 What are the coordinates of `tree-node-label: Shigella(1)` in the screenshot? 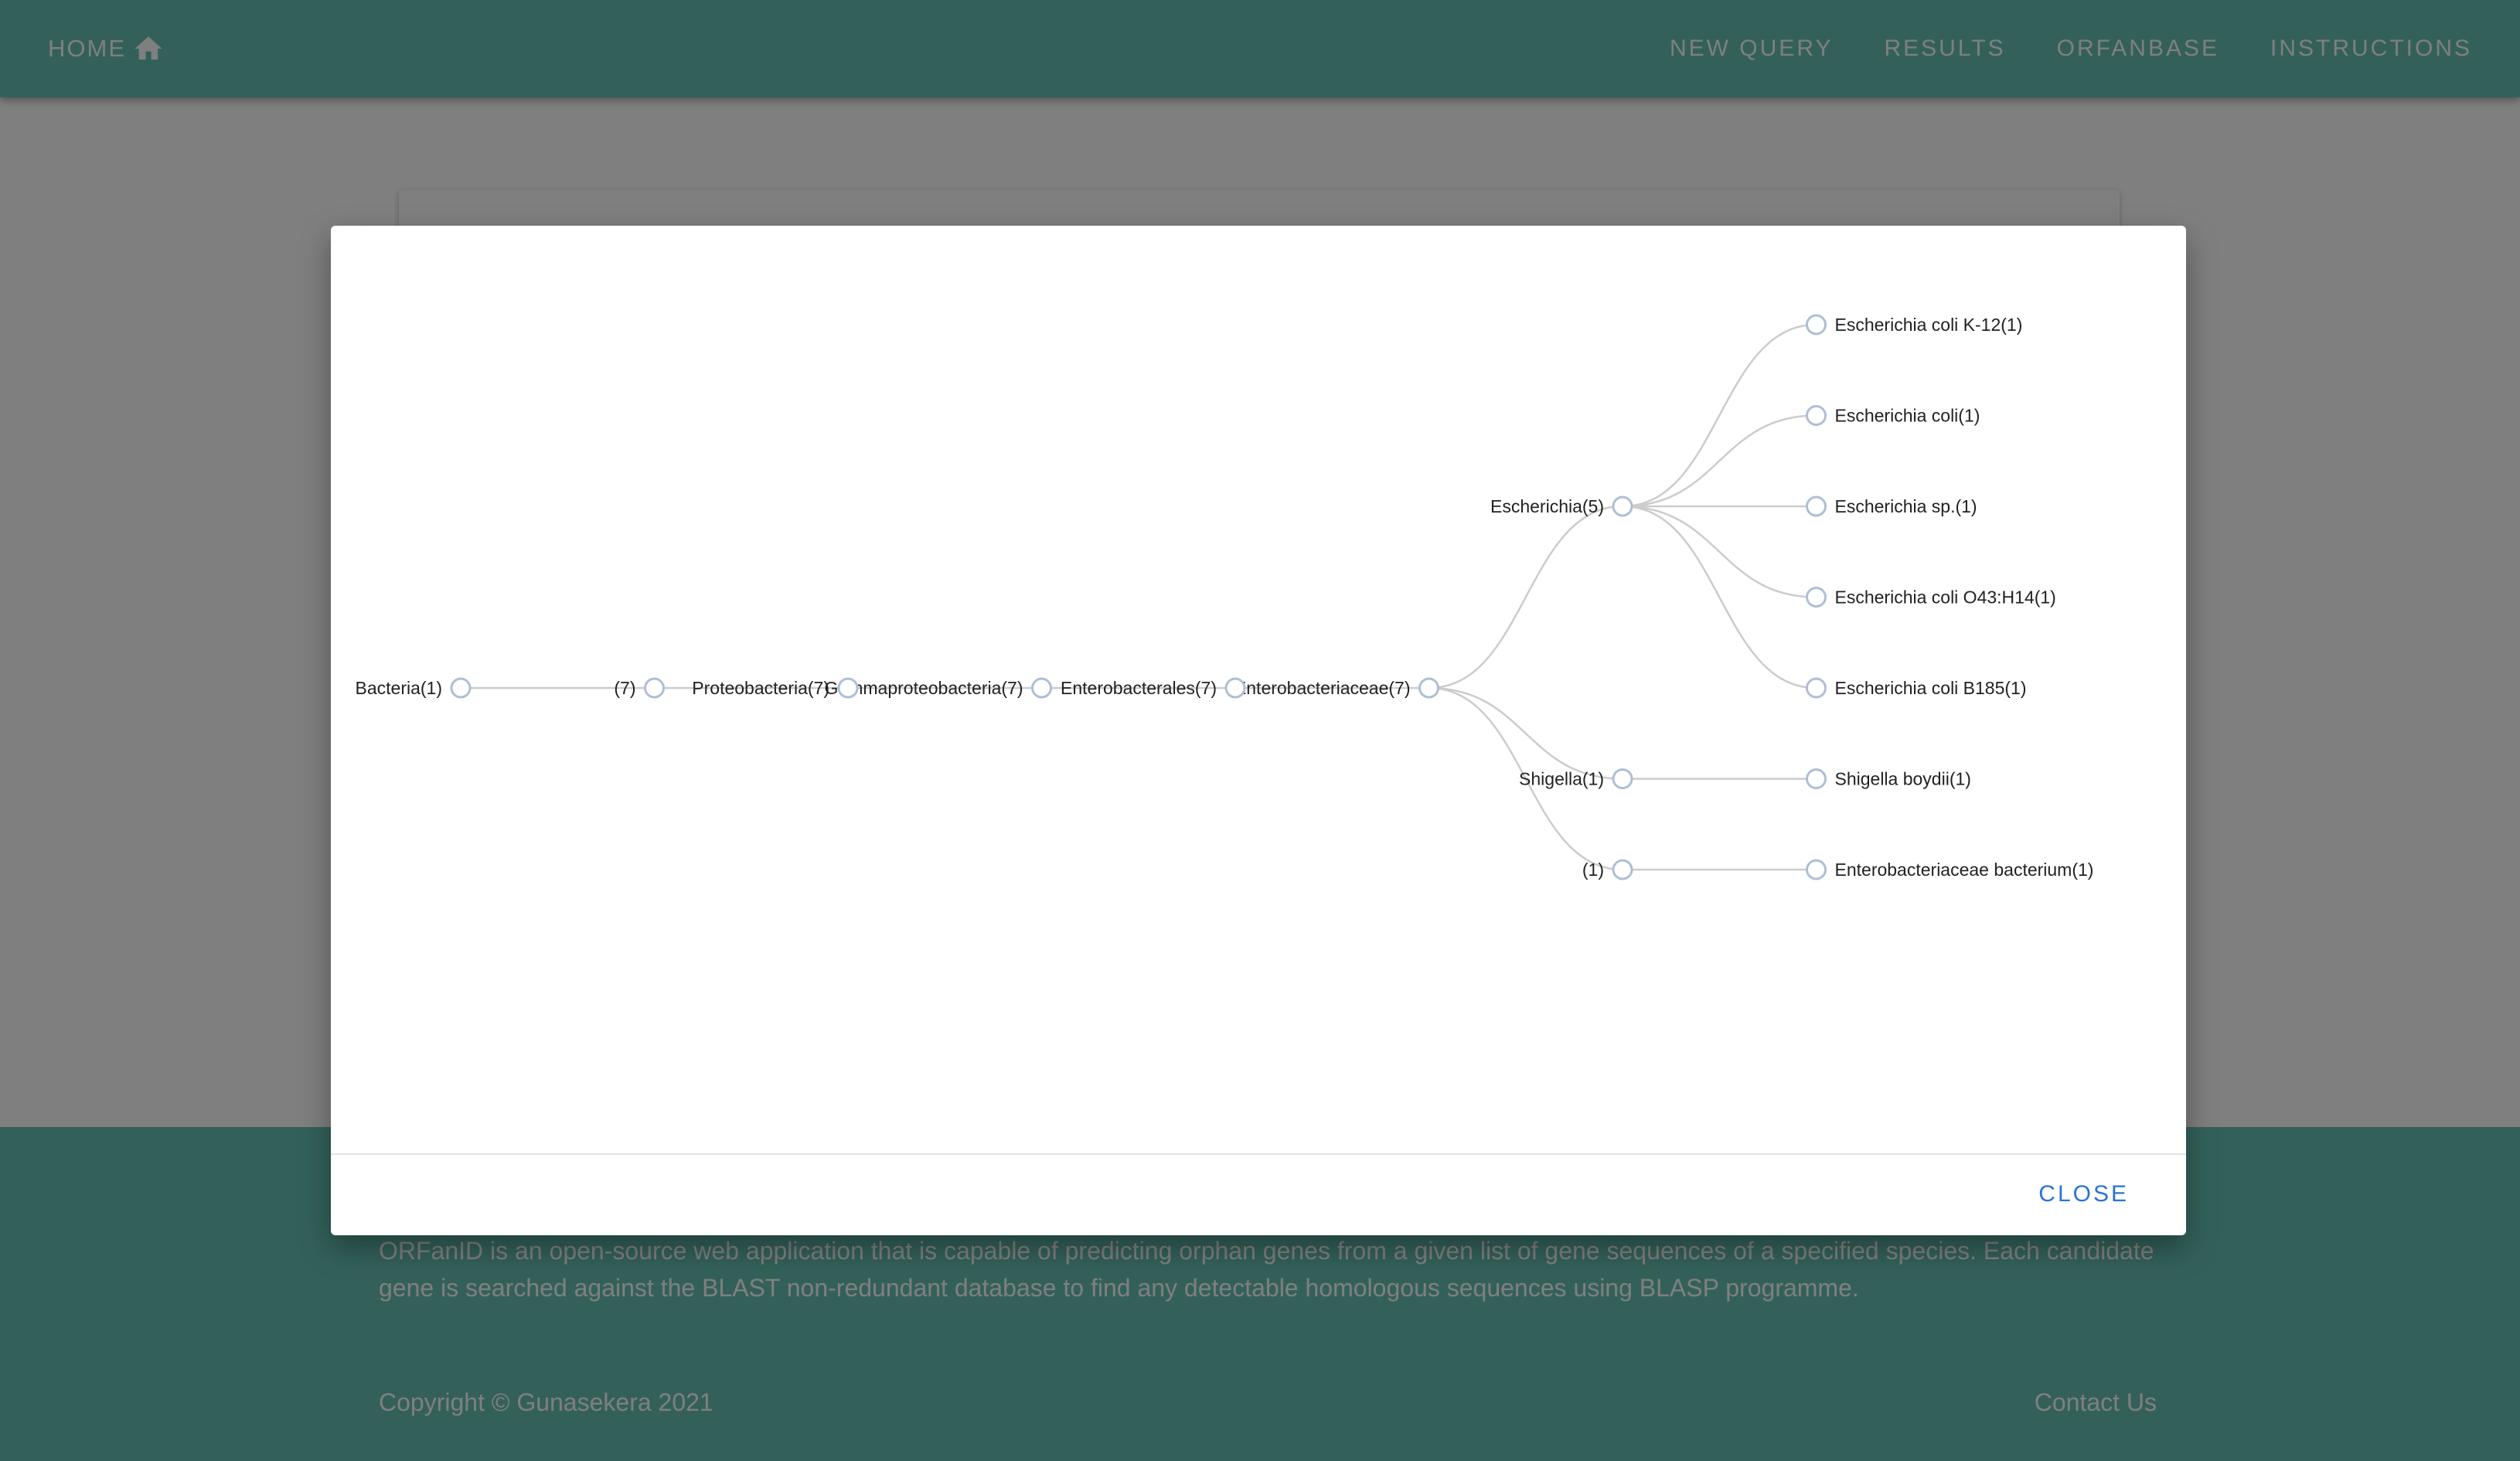 It's located at (1561, 779).